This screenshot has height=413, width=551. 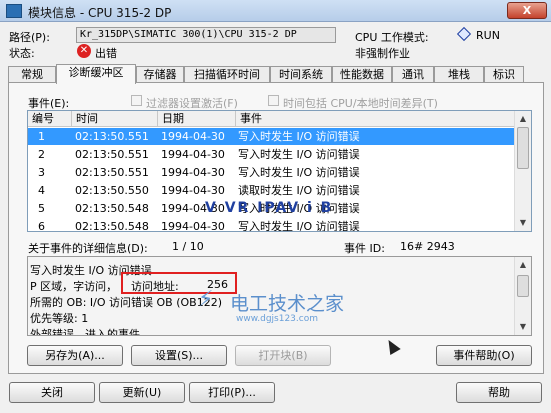 What do you see at coordinates (84, 51) in the screenshot?
I see `error-icon: ✕` at bounding box center [84, 51].